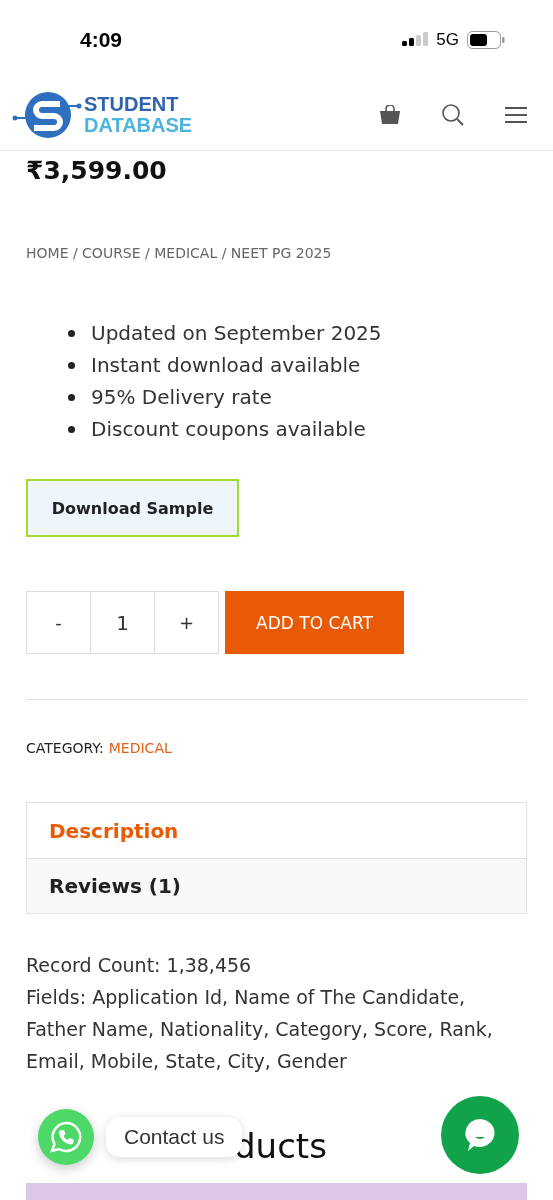 Image resolution: width=553 pixels, height=1200 pixels. What do you see at coordinates (132, 508) in the screenshot?
I see `download-sample-button: Download Sample` at bounding box center [132, 508].